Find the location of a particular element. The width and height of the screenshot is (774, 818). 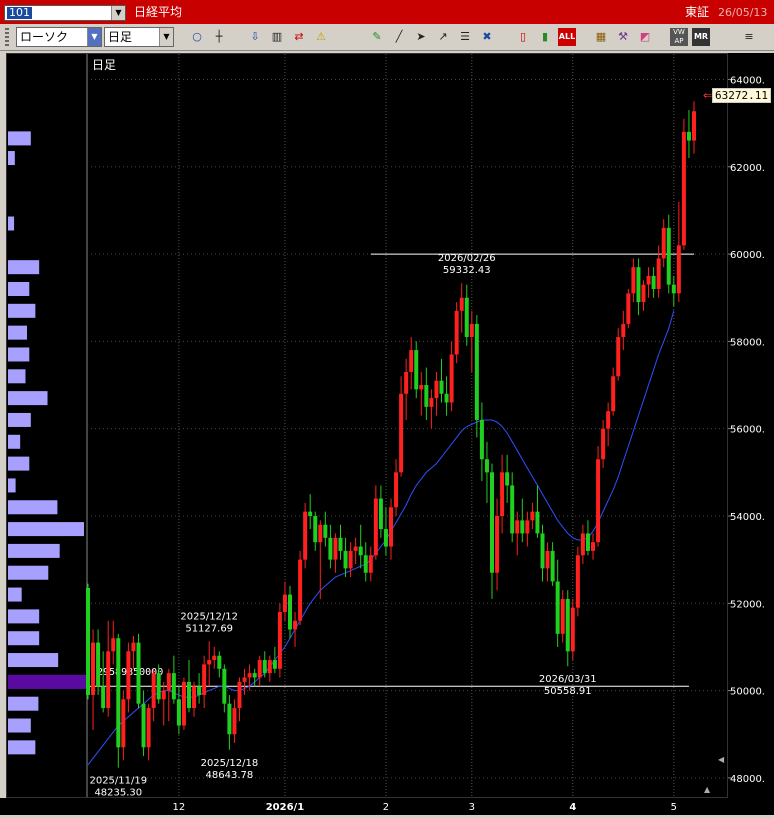

alert-icon-glyph: ⚠ is located at coordinates (321, 37).